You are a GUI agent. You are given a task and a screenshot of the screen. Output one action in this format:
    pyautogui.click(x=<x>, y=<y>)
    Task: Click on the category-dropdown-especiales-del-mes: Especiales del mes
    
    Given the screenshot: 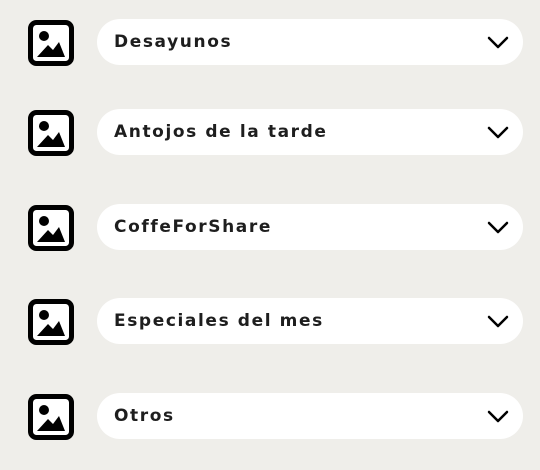 What is the action you would take?
    pyautogui.click(x=310, y=321)
    